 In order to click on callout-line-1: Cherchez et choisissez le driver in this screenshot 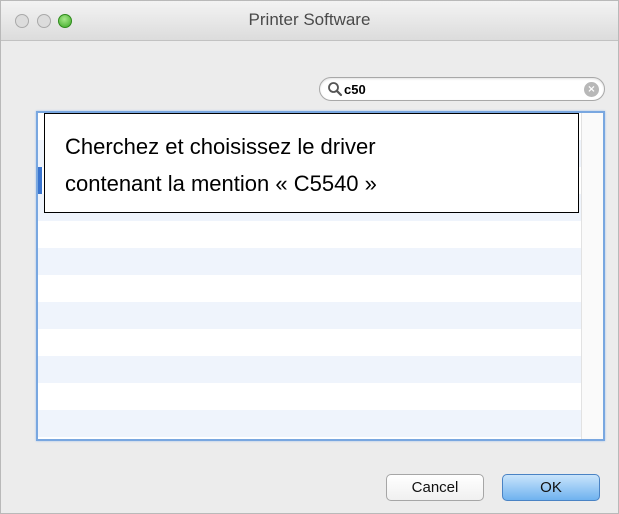, I will do `click(220, 146)`.